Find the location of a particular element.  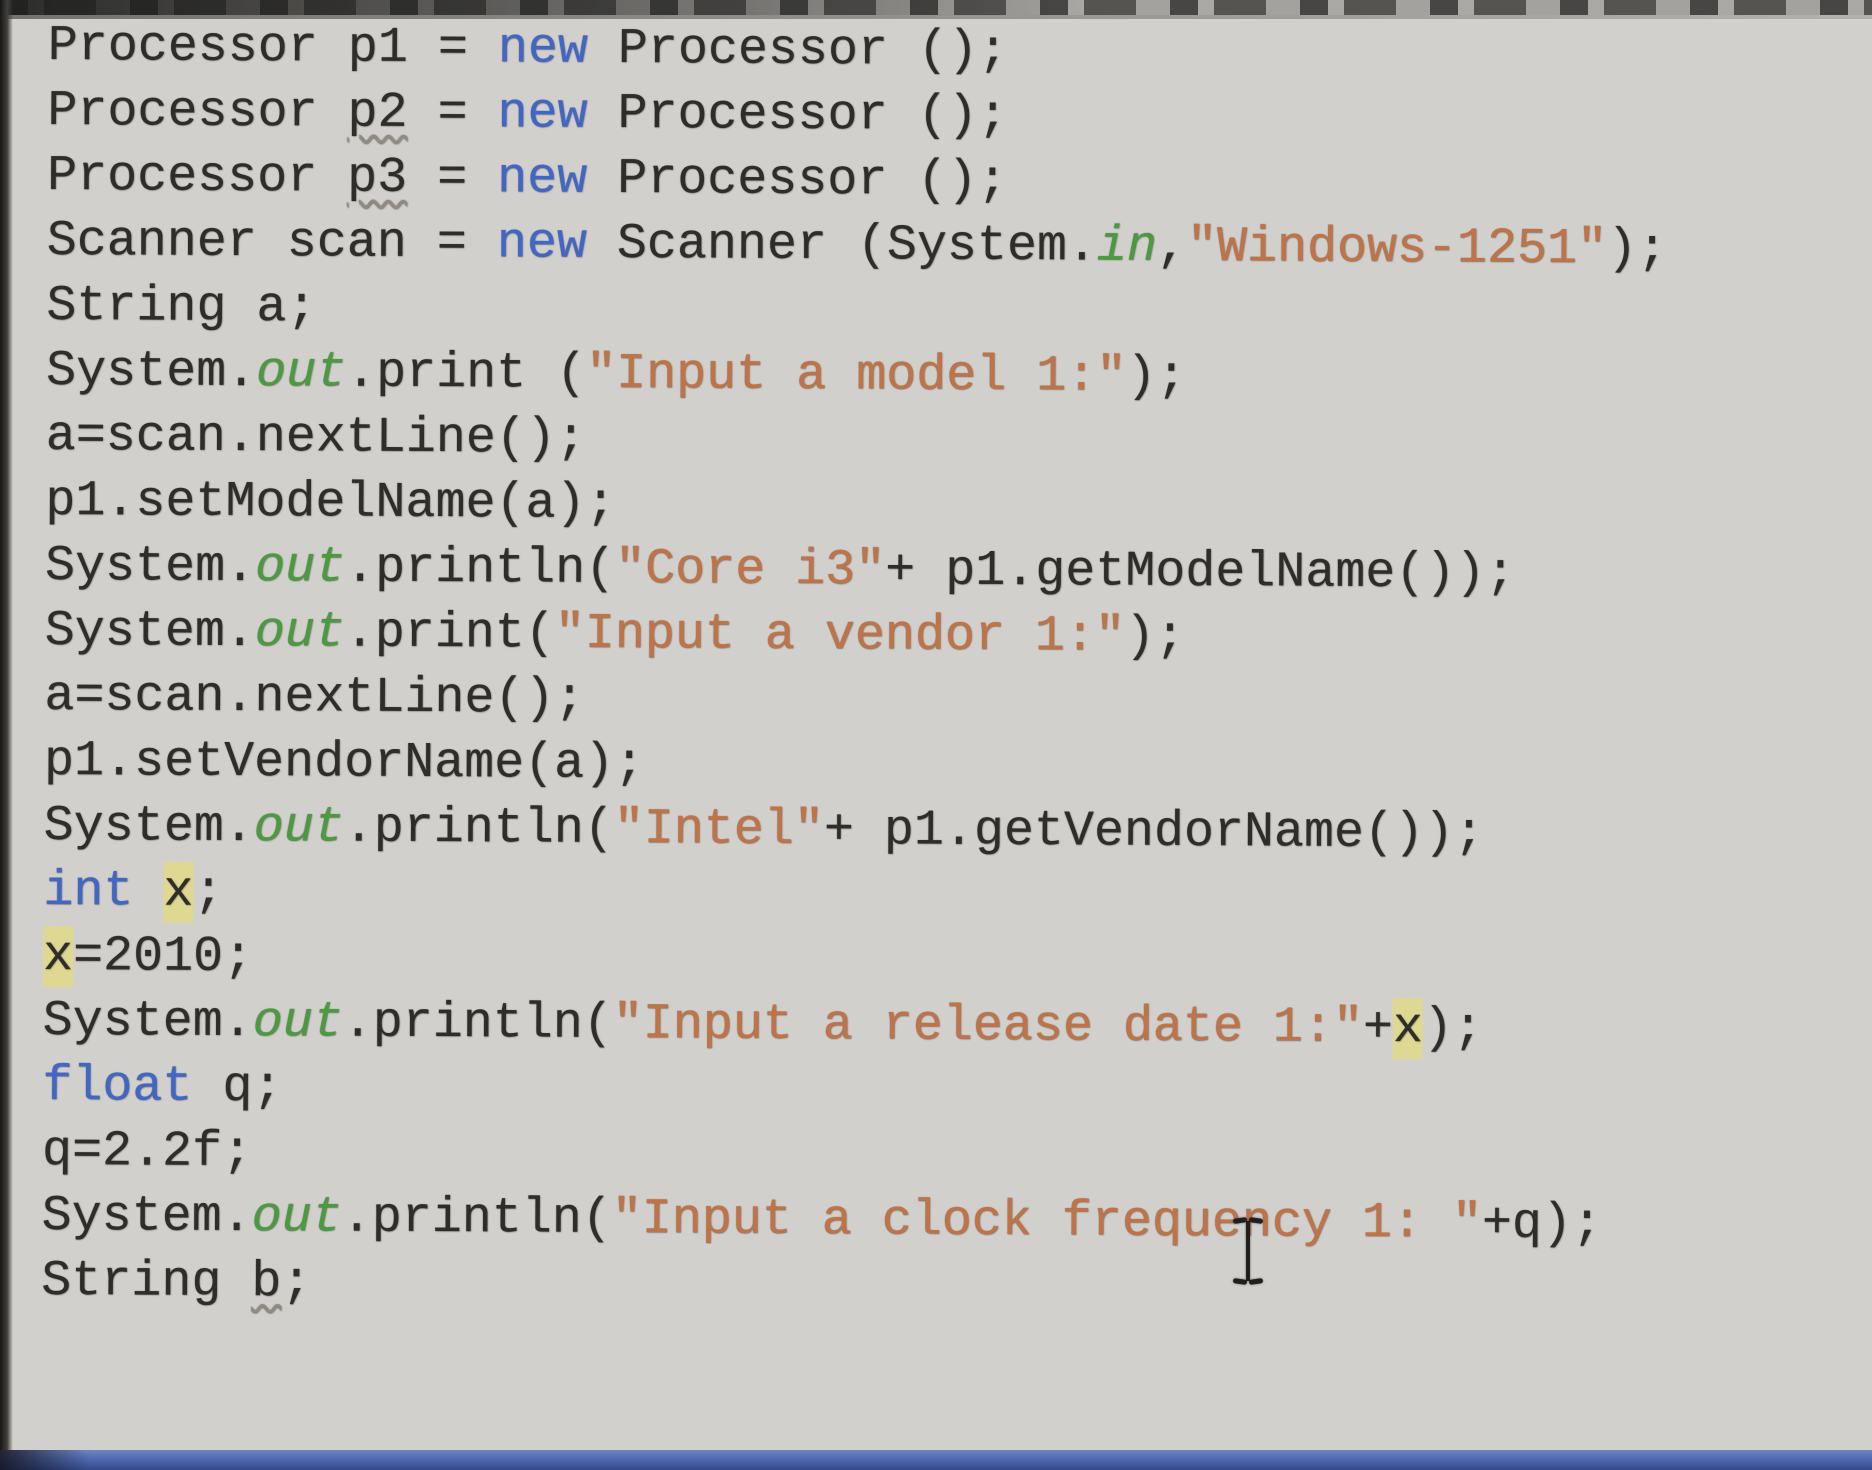

code-token: =2010; is located at coordinates (163, 957).